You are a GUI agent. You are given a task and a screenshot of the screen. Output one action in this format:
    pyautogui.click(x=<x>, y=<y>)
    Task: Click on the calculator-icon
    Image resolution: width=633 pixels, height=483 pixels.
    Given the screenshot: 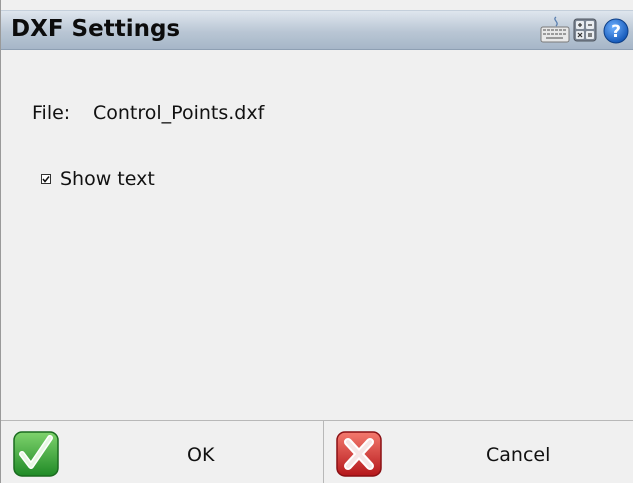 What is the action you would take?
    pyautogui.click(x=585, y=32)
    